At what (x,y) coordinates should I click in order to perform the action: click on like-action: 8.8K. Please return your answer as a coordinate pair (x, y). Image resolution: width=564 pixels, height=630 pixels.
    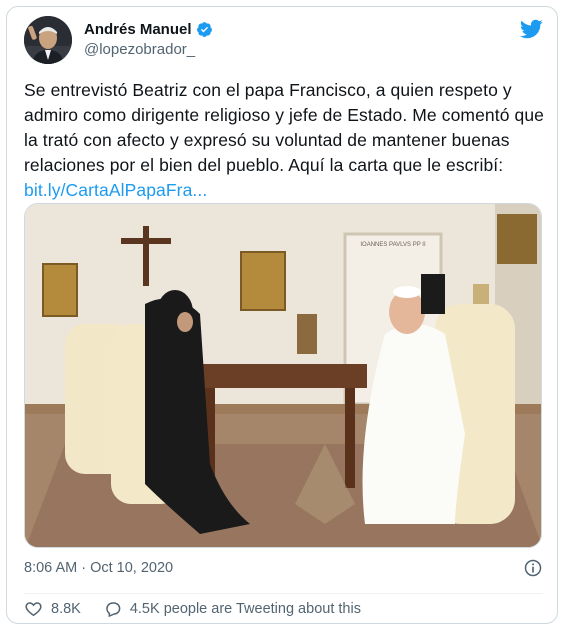
    Looking at the image, I should click on (52, 608).